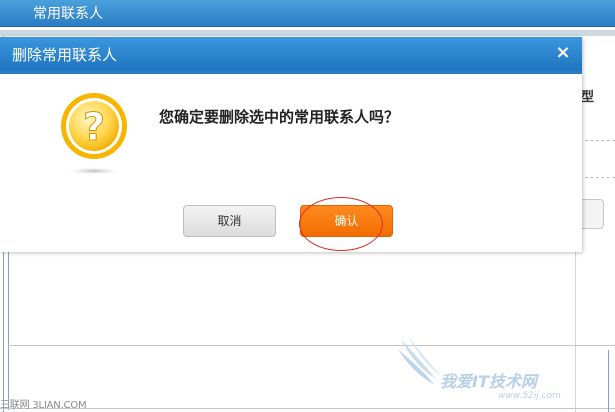  I want to click on right-border-line, so click(608, 381).